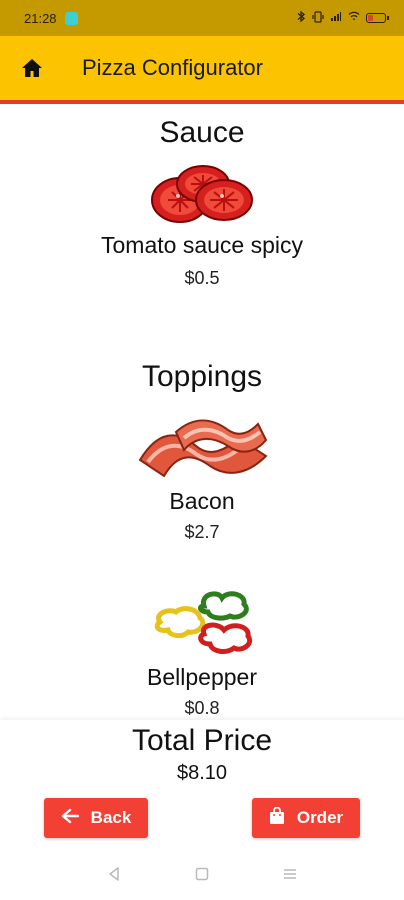  What do you see at coordinates (111, 817) in the screenshot?
I see `back-button-label: Back` at bounding box center [111, 817].